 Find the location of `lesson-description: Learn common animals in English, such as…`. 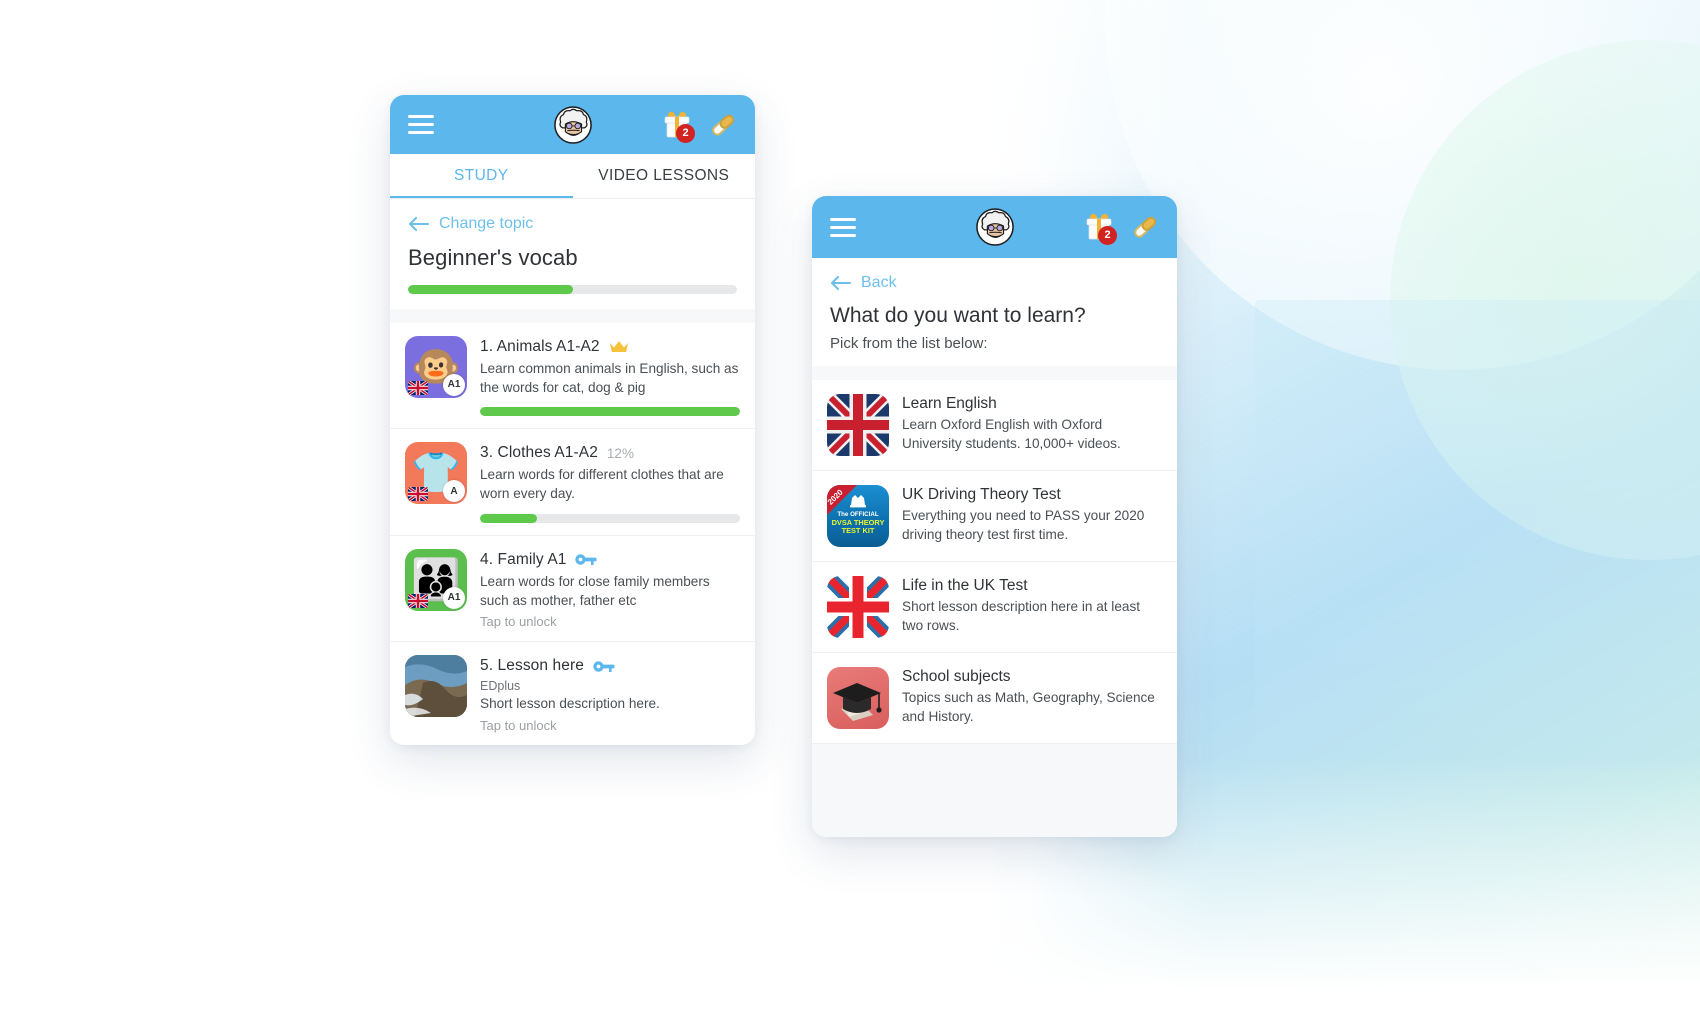

lesson-description: Learn common animals in English, such as… is located at coordinates (609, 377).